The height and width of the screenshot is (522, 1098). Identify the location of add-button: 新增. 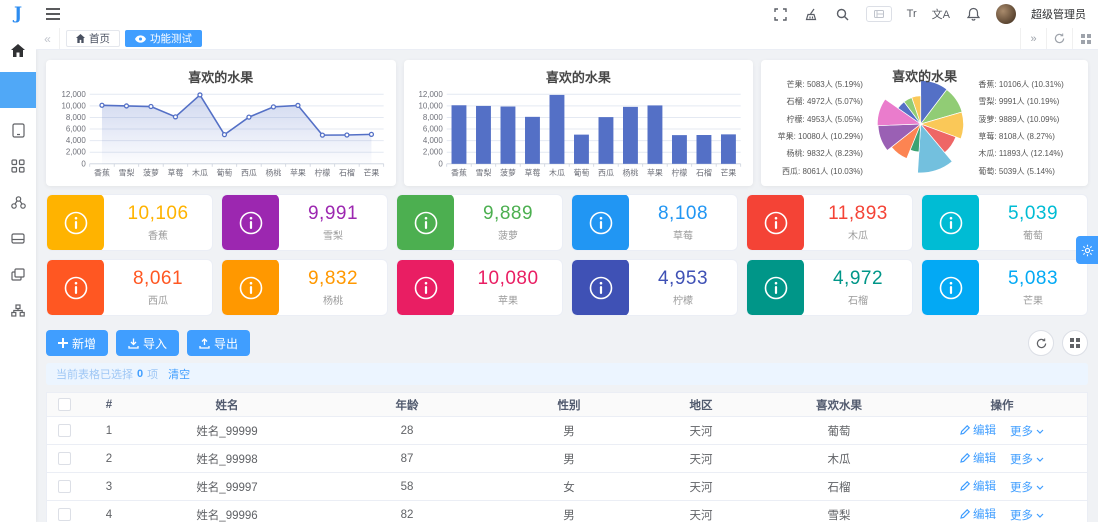
(77, 343).